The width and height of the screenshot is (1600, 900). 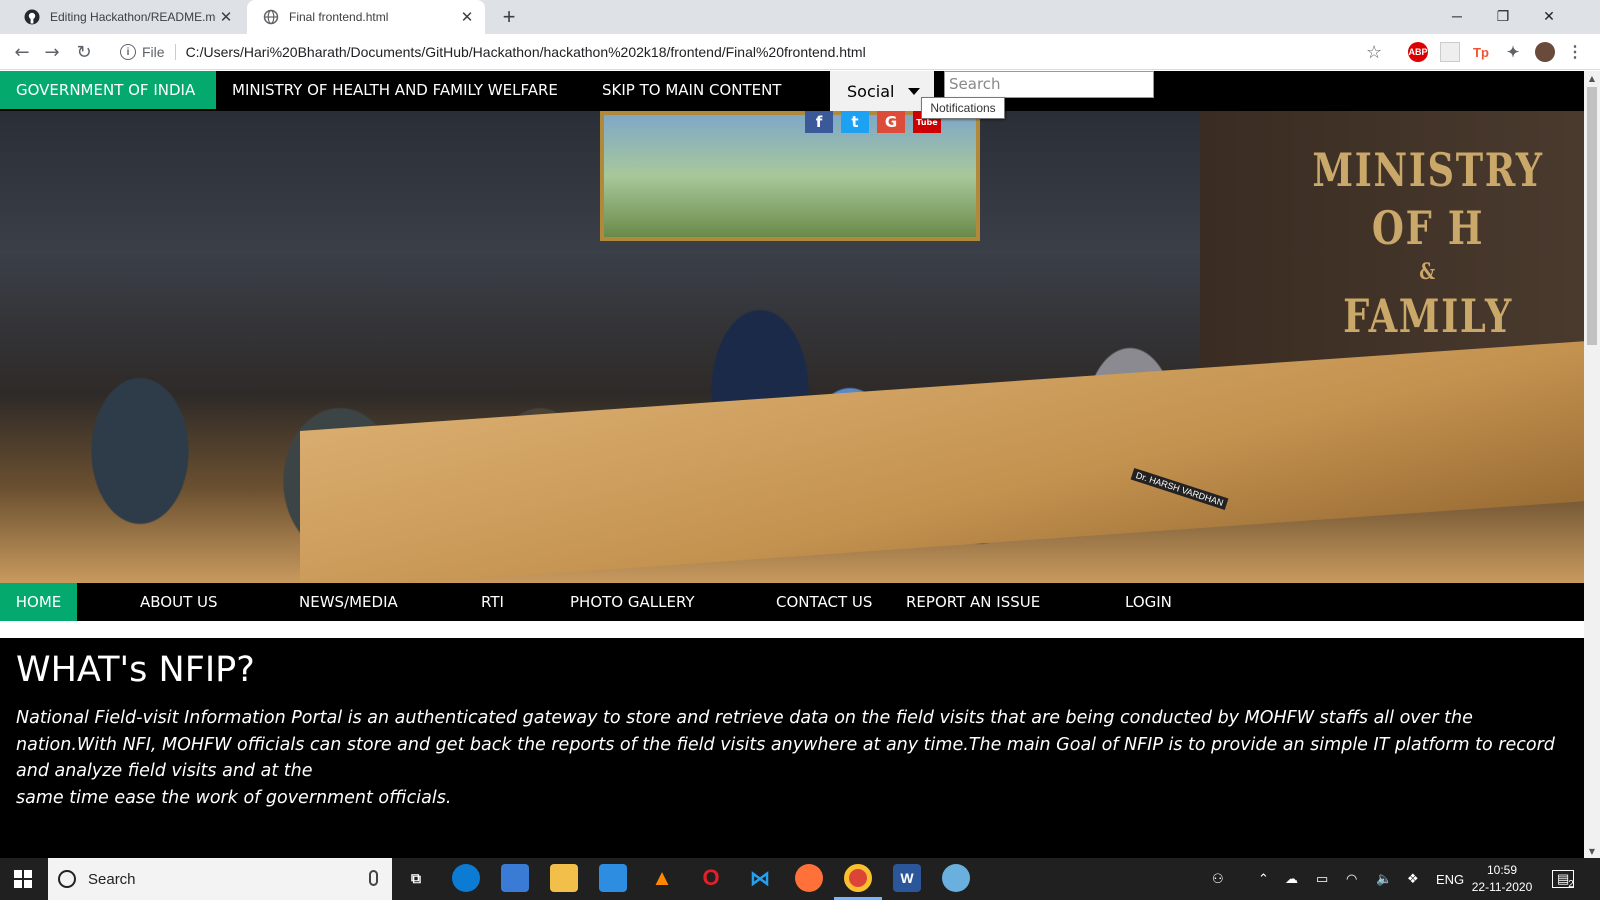 What do you see at coordinates (1481, 52) in the screenshot?
I see `tp-extension-icon: Tp` at bounding box center [1481, 52].